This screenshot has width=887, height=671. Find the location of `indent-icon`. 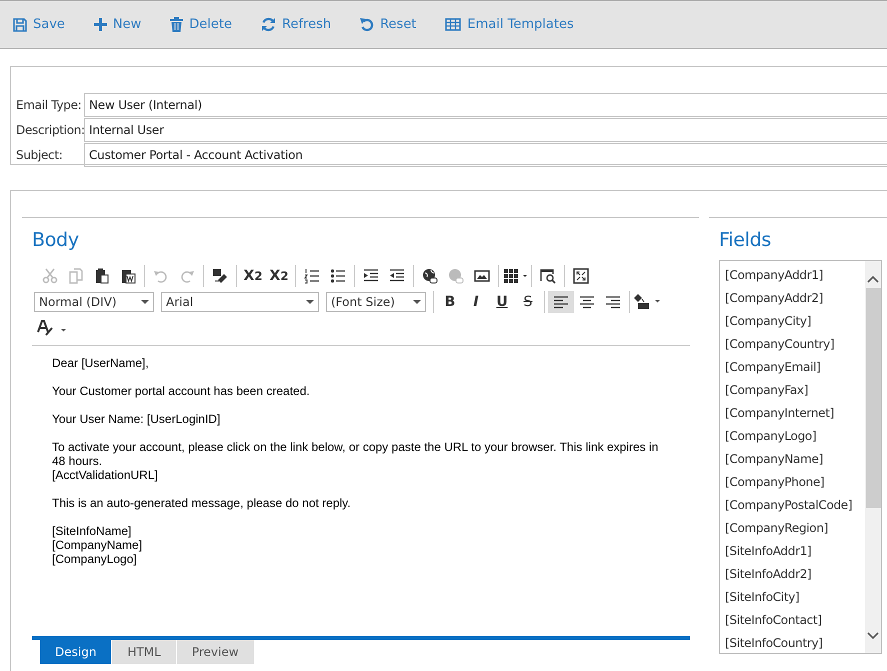

indent-icon is located at coordinates (371, 276).